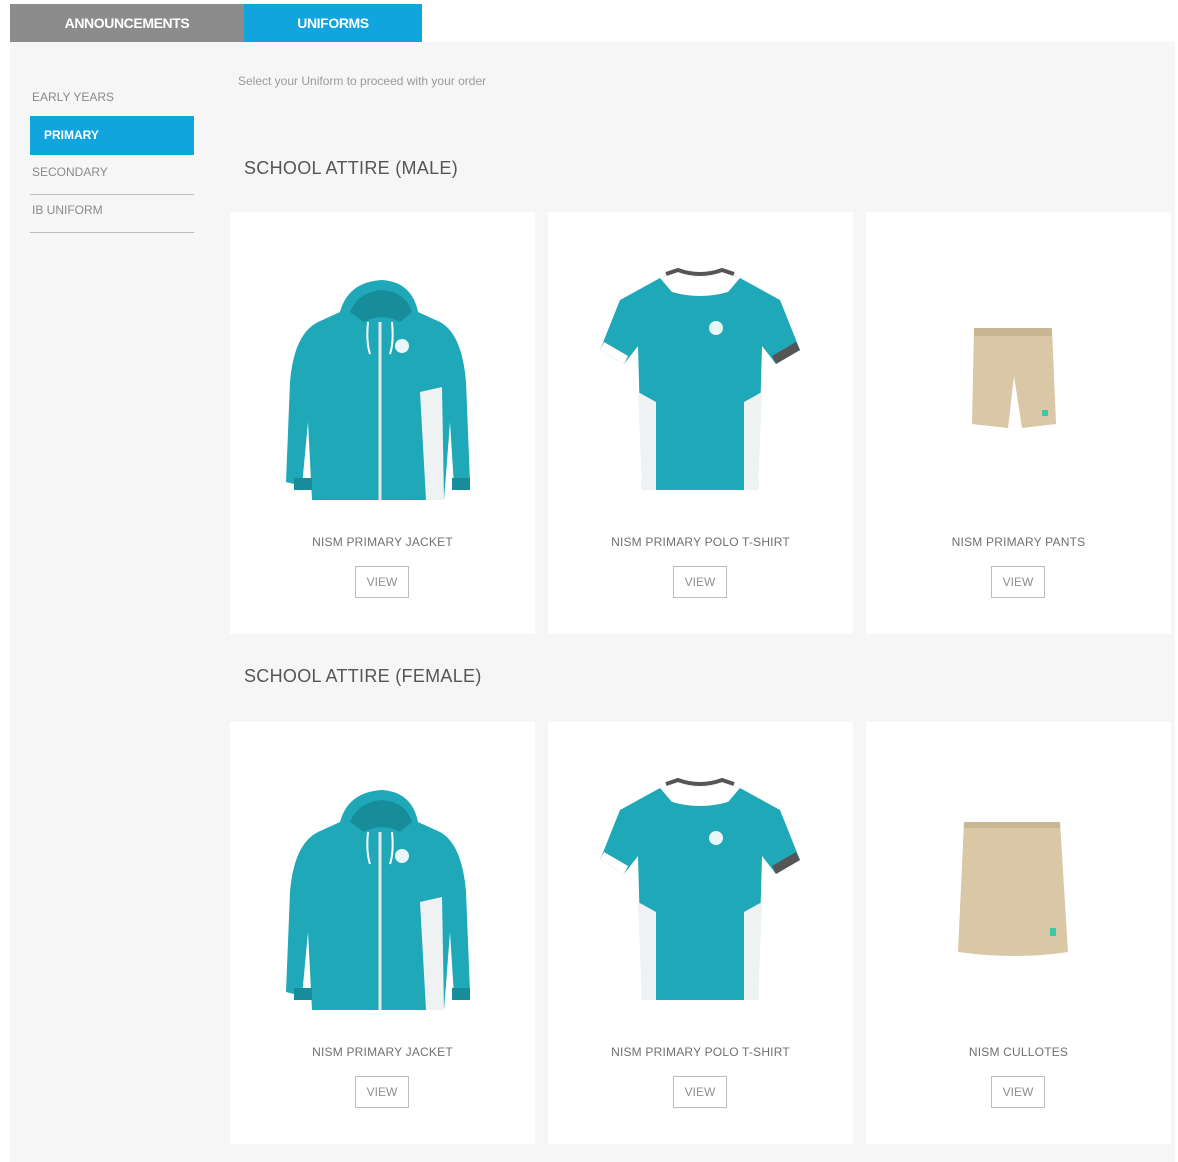 Image resolution: width=1178 pixels, height=1162 pixels. What do you see at coordinates (363, 676) in the screenshot?
I see `section-title-female: SCHOOL ATTIRE (FEMALE)` at bounding box center [363, 676].